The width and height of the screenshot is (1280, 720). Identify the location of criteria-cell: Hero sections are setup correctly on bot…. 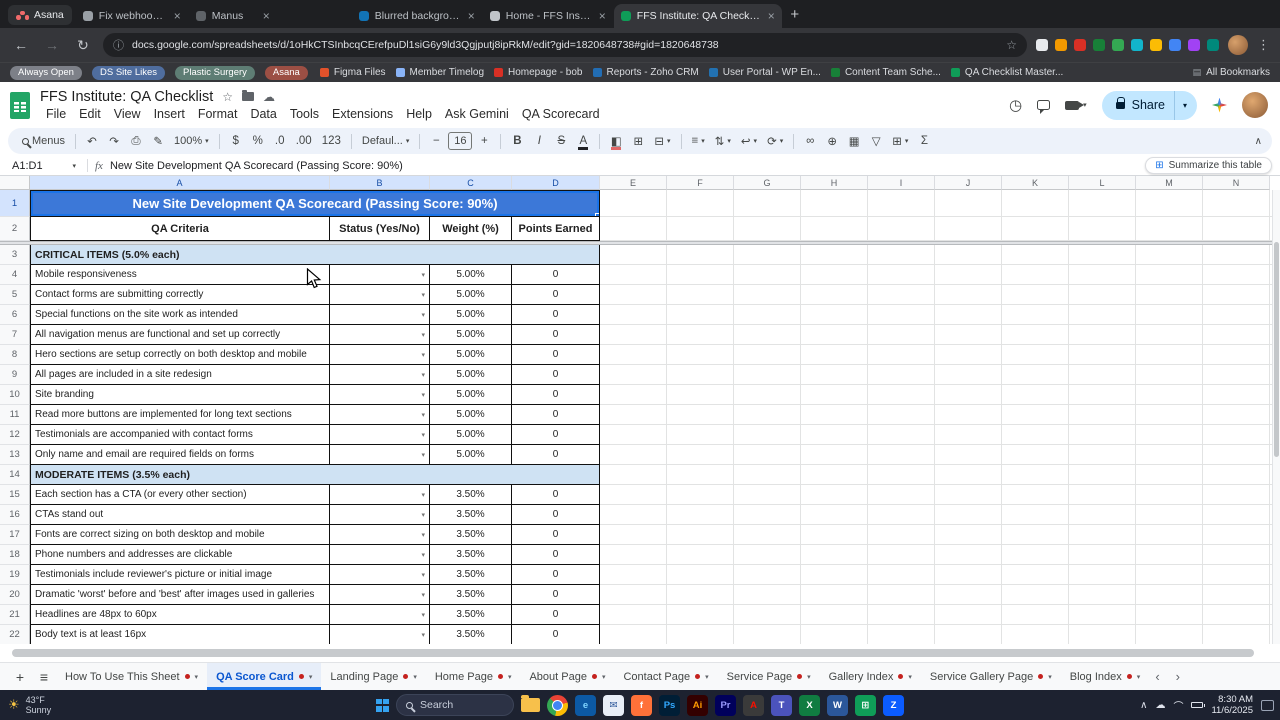
(180, 355).